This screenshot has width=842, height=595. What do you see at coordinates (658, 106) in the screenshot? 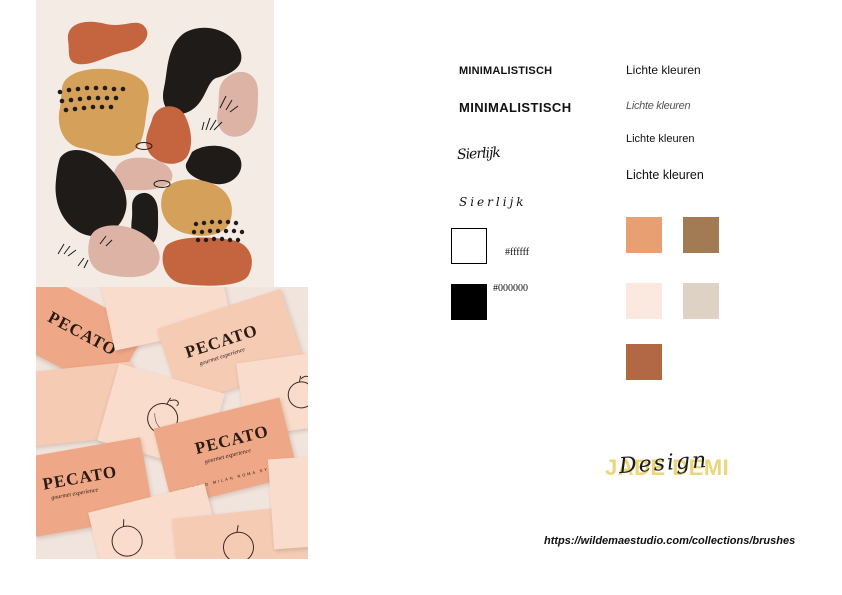
I see `font-sample-light-2: Lichte kleuren` at bounding box center [658, 106].